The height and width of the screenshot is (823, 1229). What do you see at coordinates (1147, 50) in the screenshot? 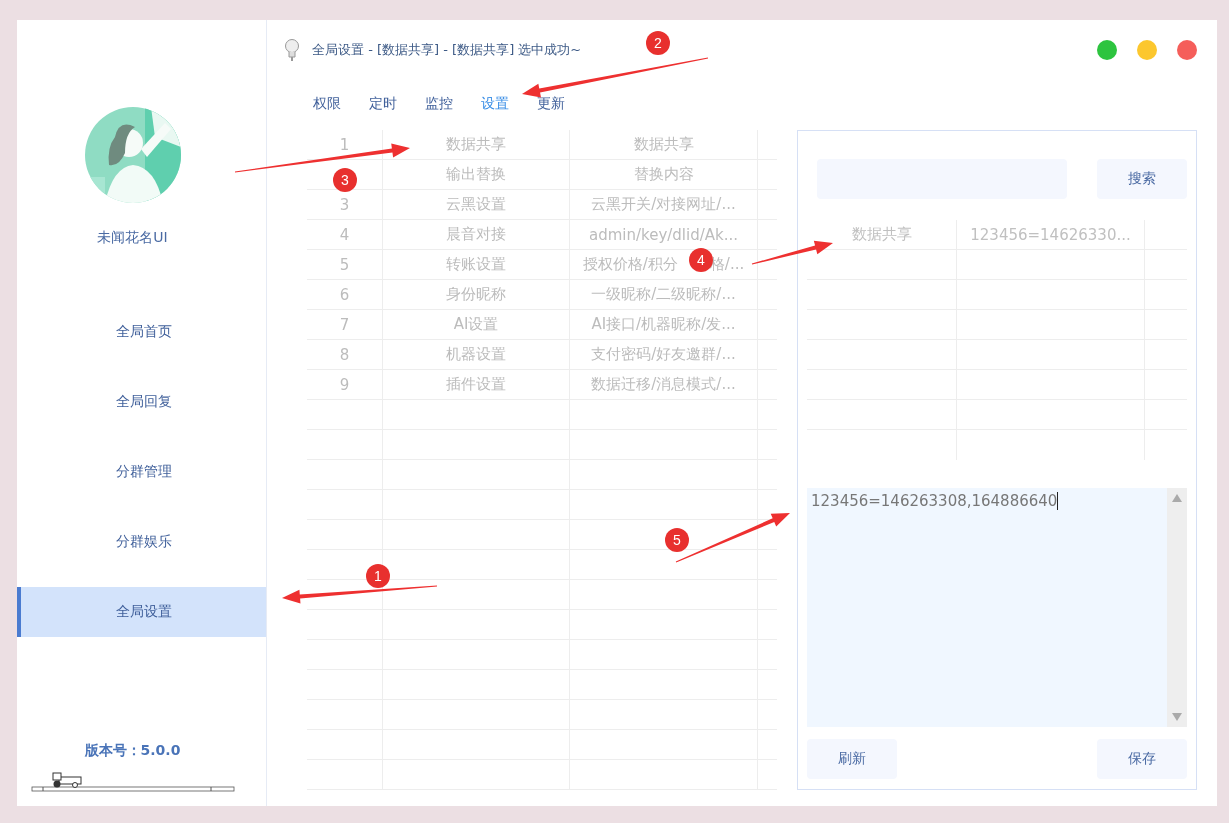
I see `minimize-button` at bounding box center [1147, 50].